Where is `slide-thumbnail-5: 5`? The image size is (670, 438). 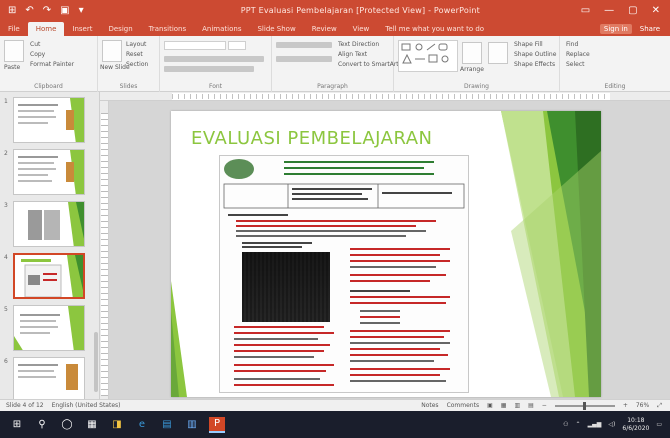
slide-thumbnail-5: 5 is located at coordinates (48, 329).